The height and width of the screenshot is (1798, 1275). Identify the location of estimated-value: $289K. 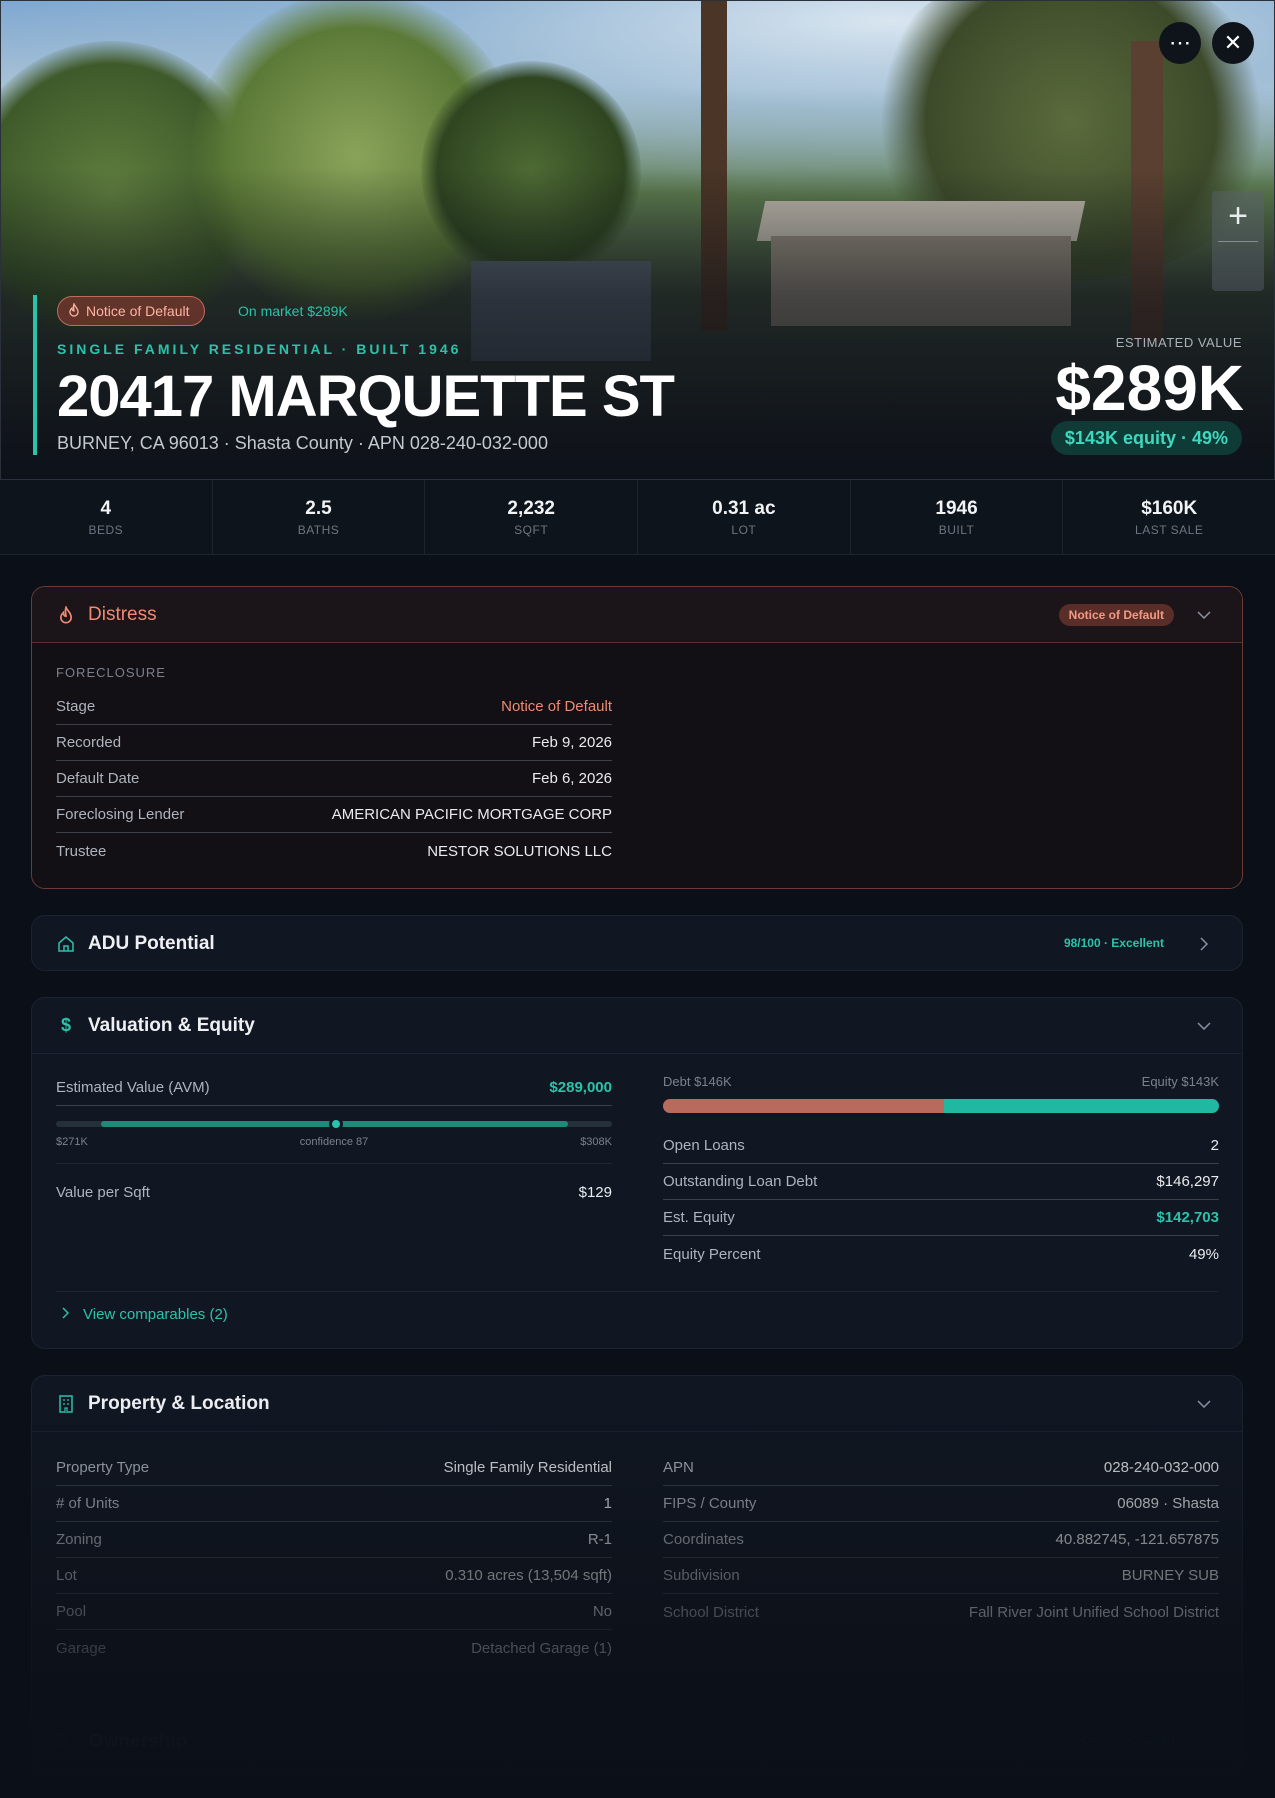
(1149, 388).